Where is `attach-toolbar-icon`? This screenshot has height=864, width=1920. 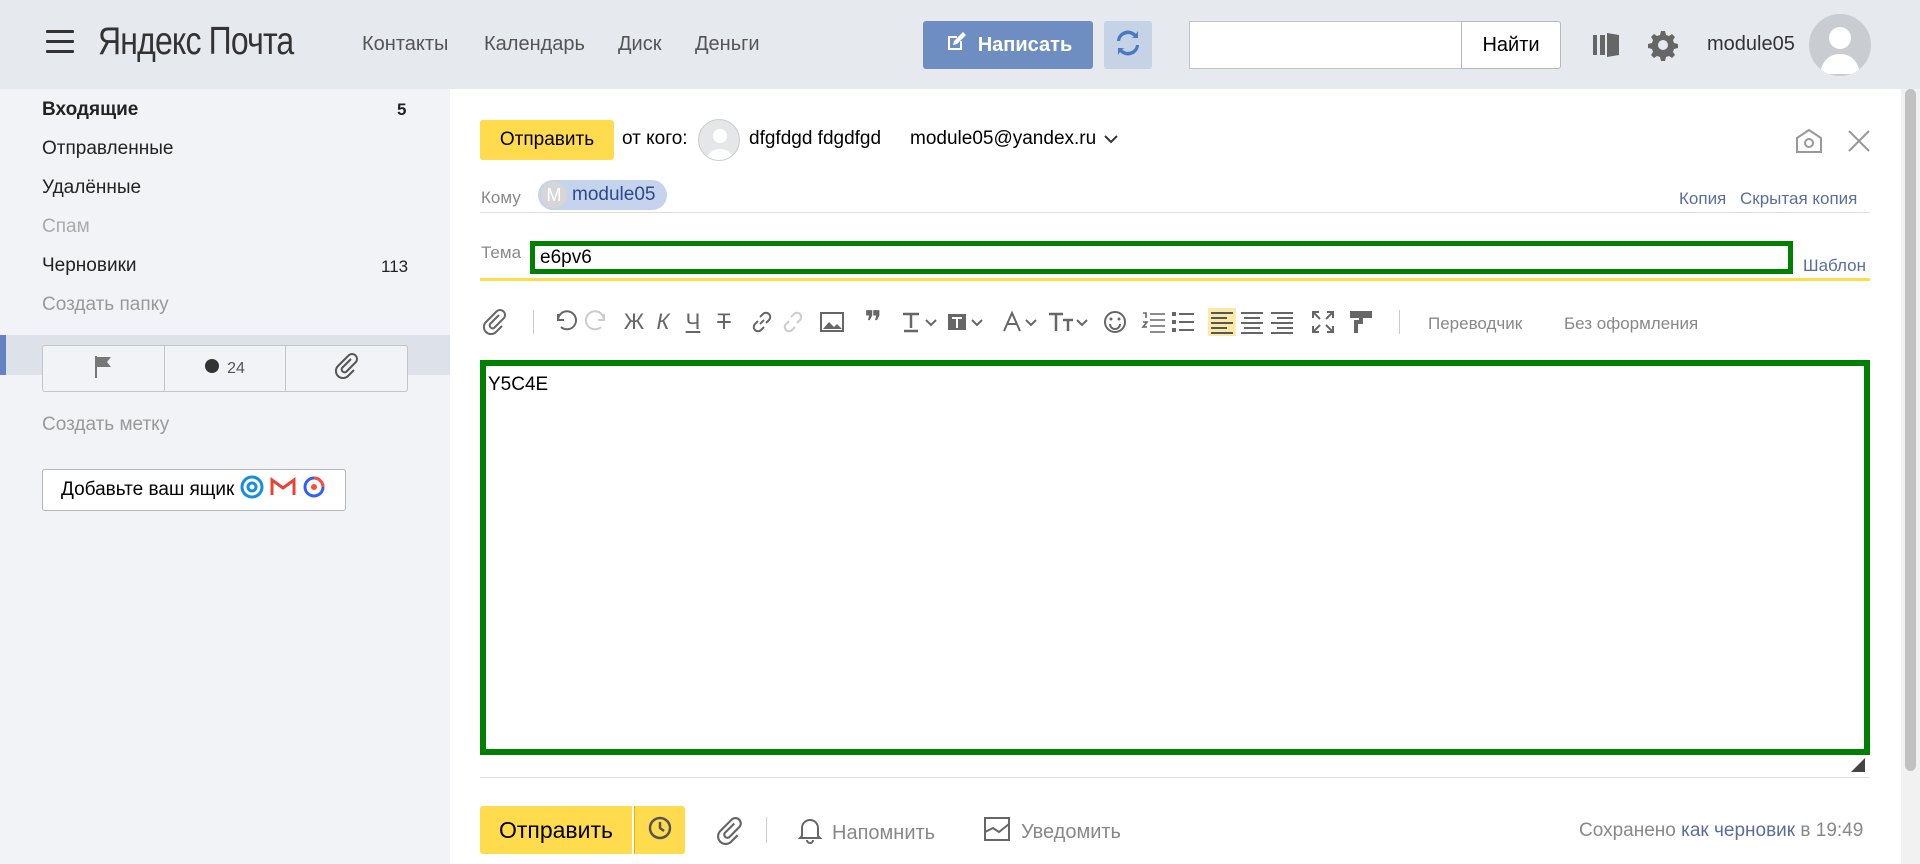 attach-toolbar-icon is located at coordinates (495, 322).